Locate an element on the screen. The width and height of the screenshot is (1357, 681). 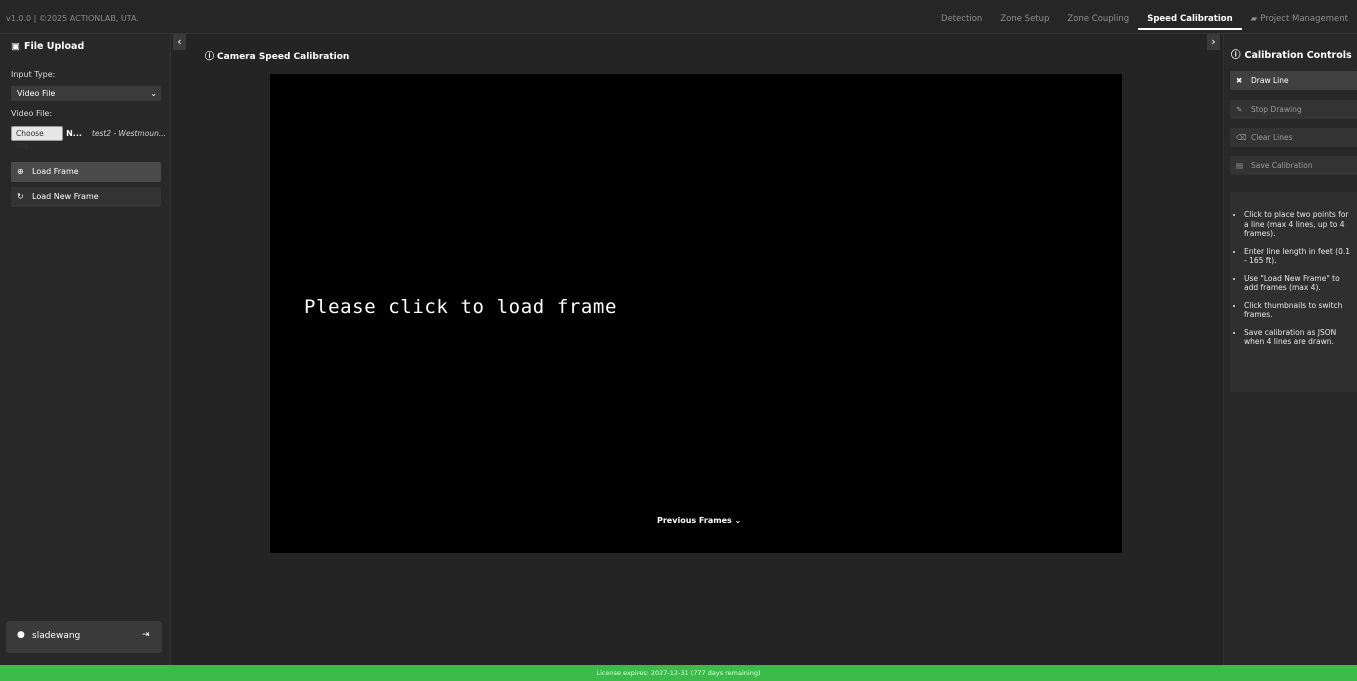
tab-project-management: ▰ Project Management is located at coordinates (1299, 19).